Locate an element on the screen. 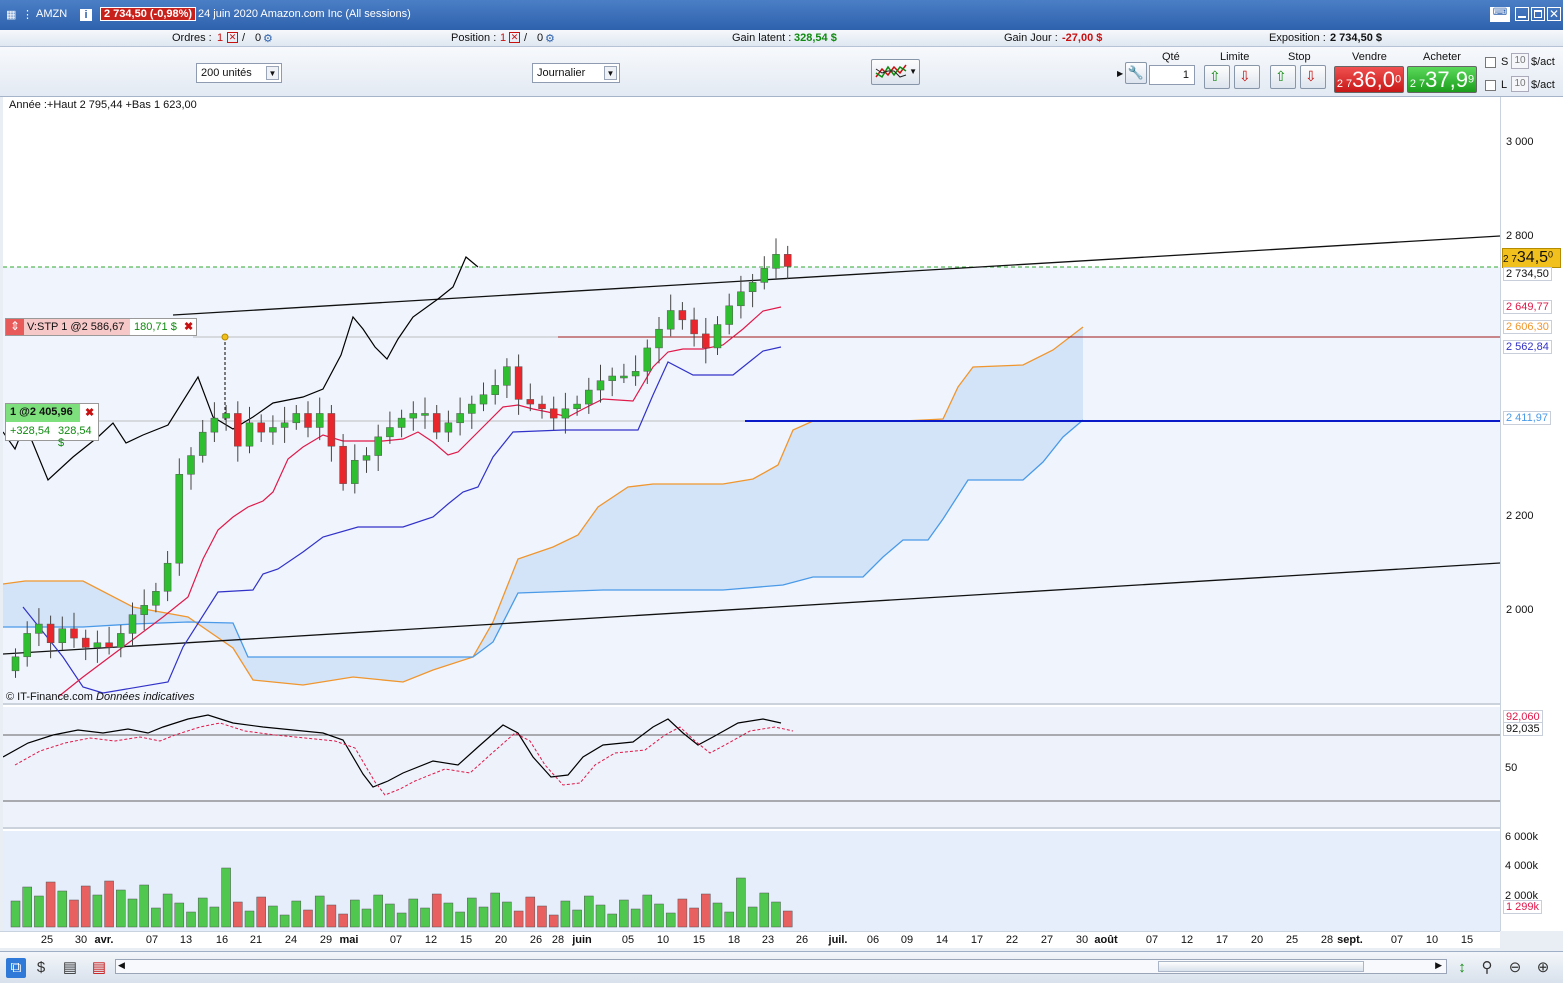 The image size is (1563, 983). watermark: © IT-Finance.com Données indicatives is located at coordinates (100, 697).